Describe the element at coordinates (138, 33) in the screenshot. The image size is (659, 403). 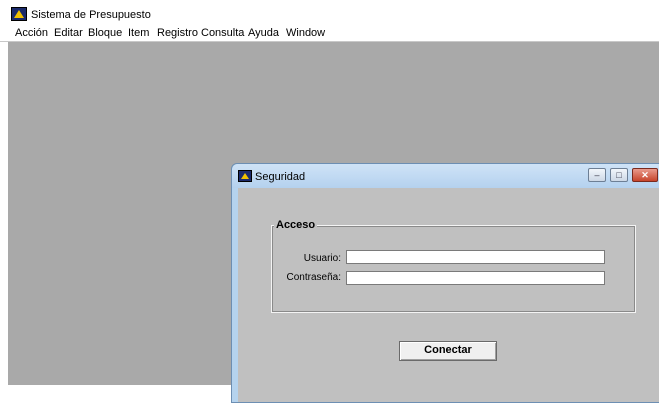
I see `menu-item-item: Item` at that location.